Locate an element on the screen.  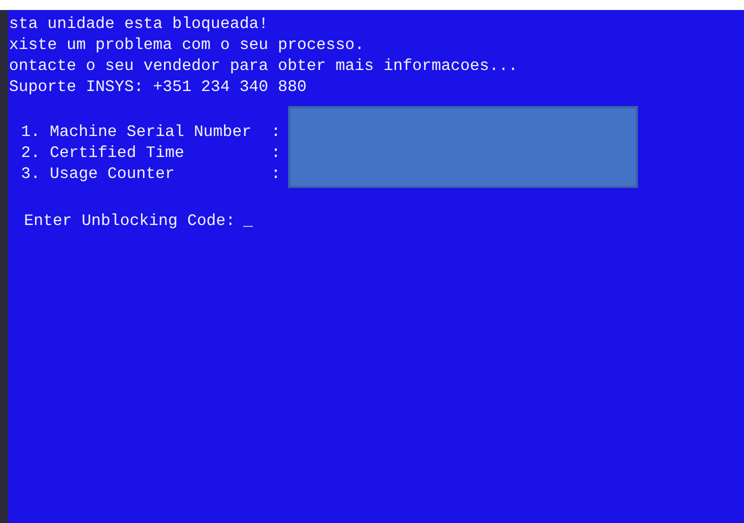
text-cursor: _ is located at coordinates (248, 221).